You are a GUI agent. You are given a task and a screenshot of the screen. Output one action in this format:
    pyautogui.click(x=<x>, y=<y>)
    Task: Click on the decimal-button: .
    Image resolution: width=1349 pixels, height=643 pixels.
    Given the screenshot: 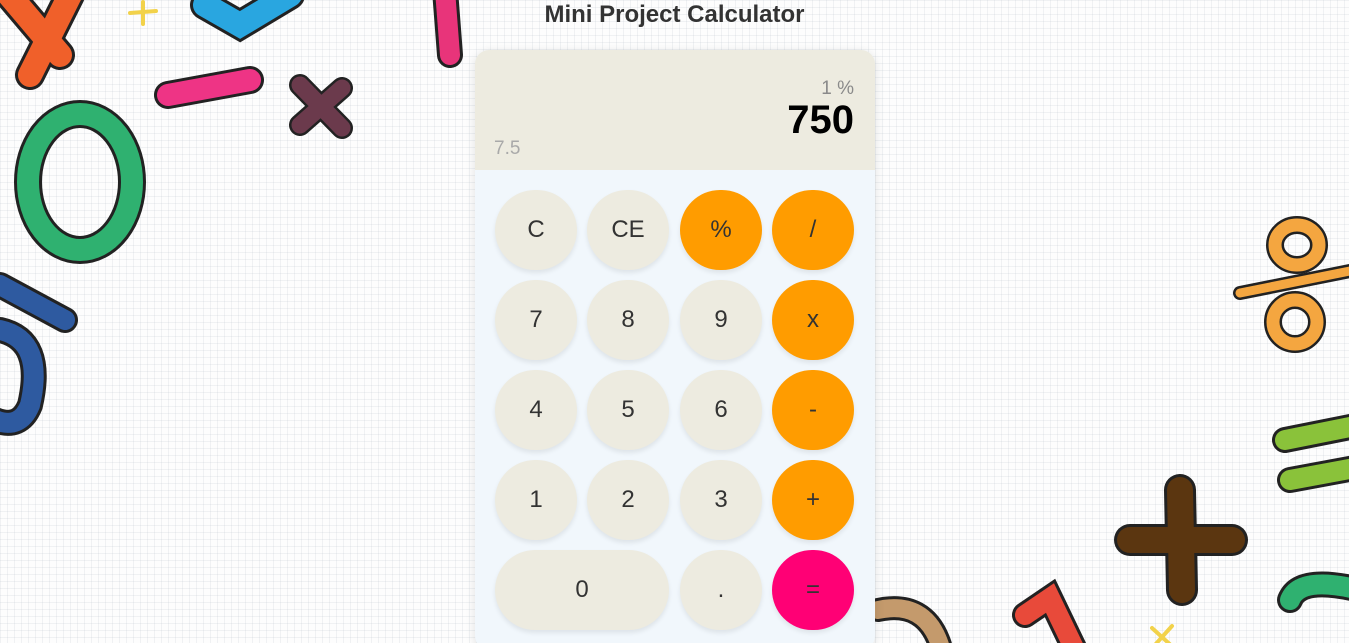 What is the action you would take?
    pyautogui.click(x=721, y=590)
    